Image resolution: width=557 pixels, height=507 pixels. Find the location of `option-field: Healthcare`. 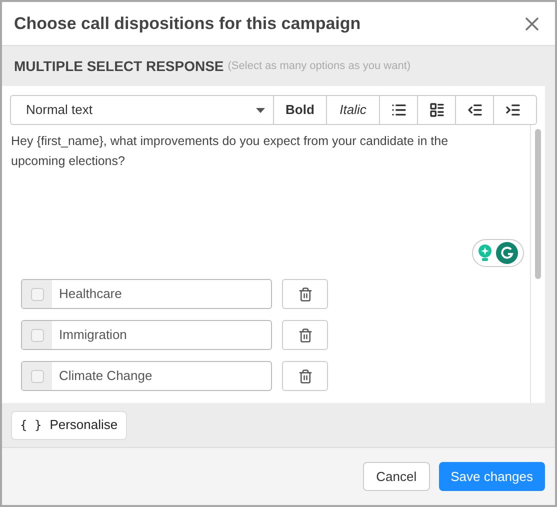

option-field: Healthcare is located at coordinates (146, 294).